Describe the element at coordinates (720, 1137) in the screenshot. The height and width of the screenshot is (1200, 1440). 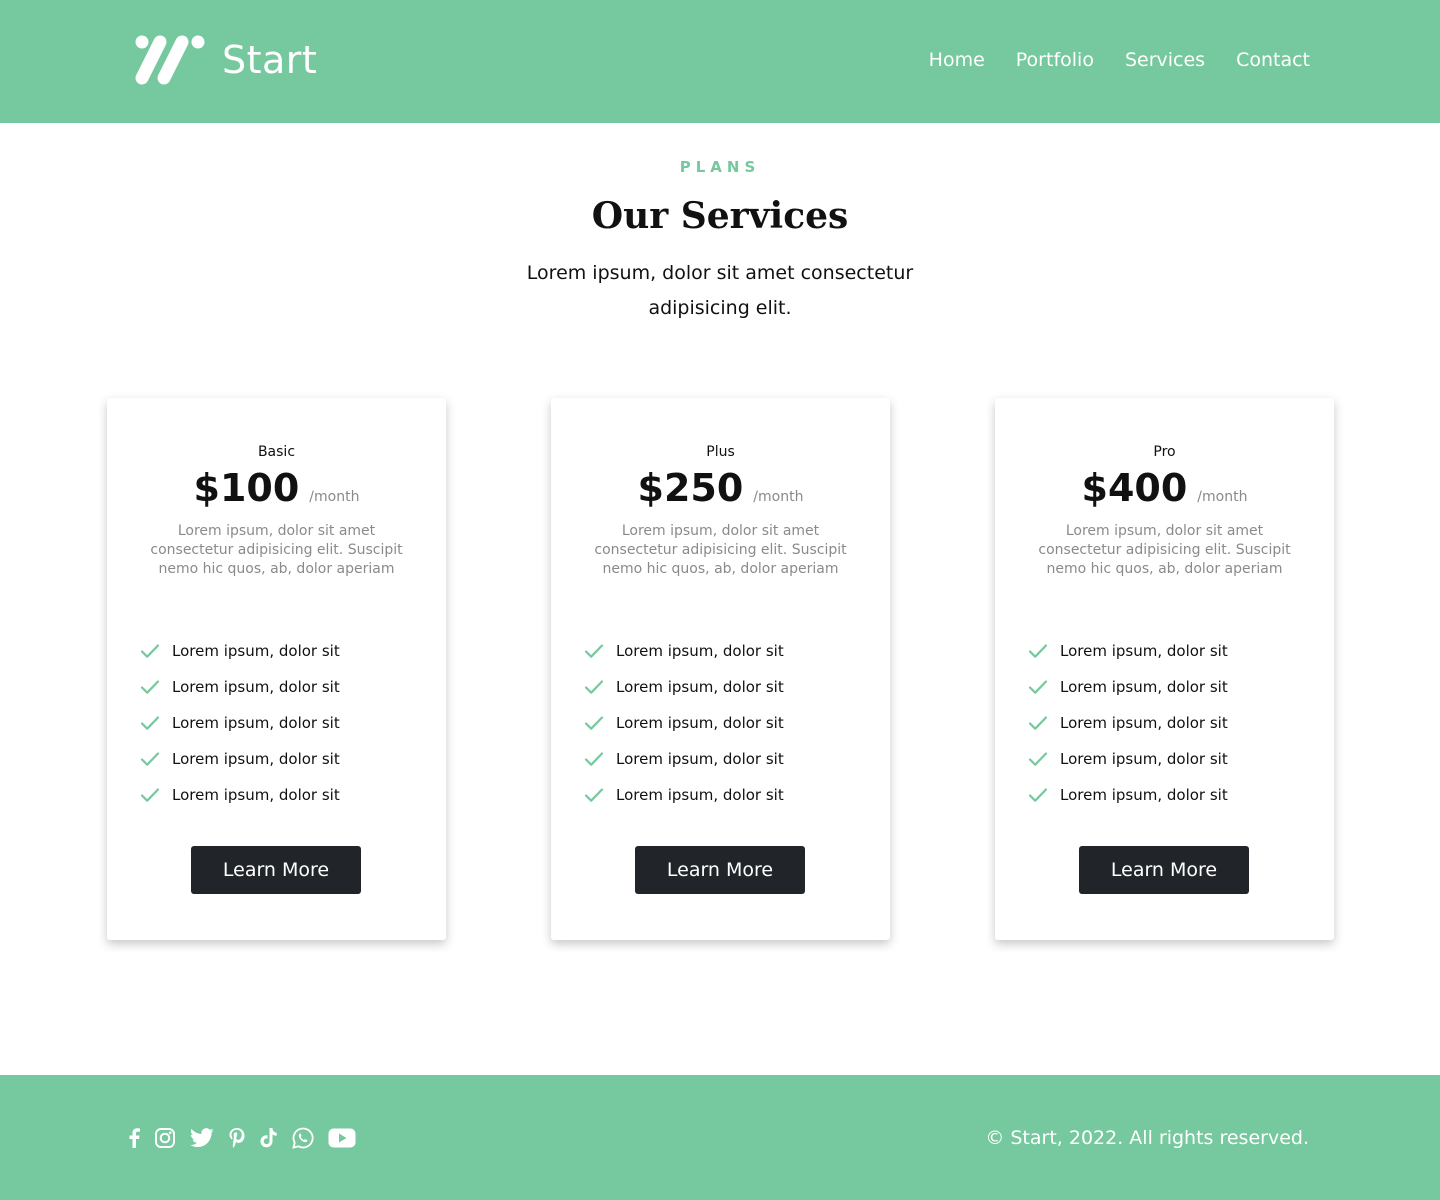
I see `site-footer: © Start, 2022. All rights reserved.` at that location.